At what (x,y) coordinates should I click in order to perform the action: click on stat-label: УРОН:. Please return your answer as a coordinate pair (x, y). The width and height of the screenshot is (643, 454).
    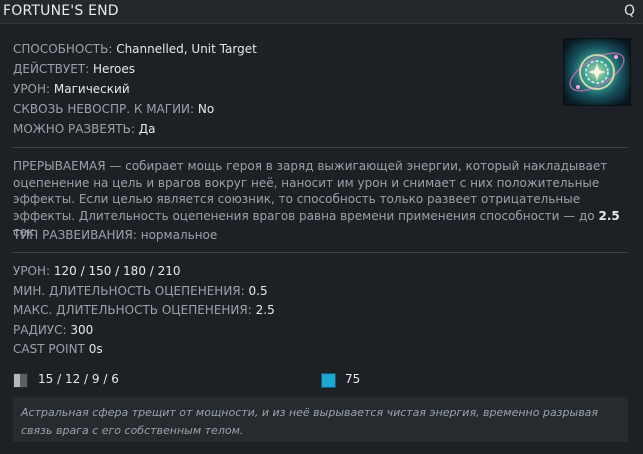
    Looking at the image, I should click on (32, 271).